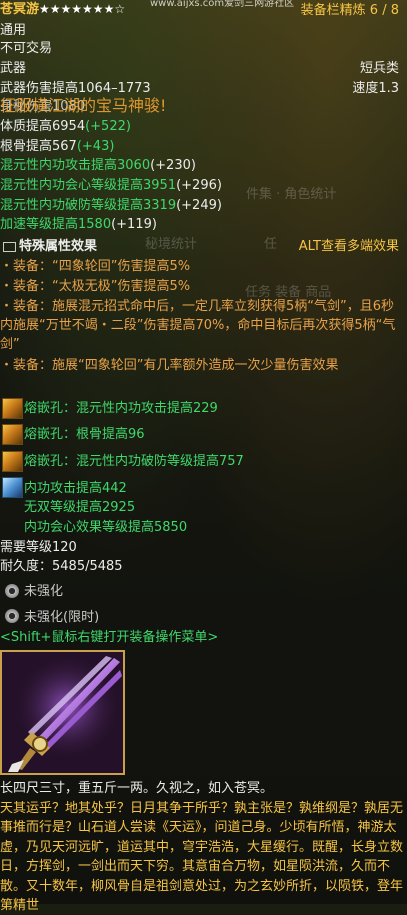 This screenshot has width=407, height=915. What do you see at coordinates (12, 487) in the screenshot?
I see `enchant-icon` at bounding box center [12, 487].